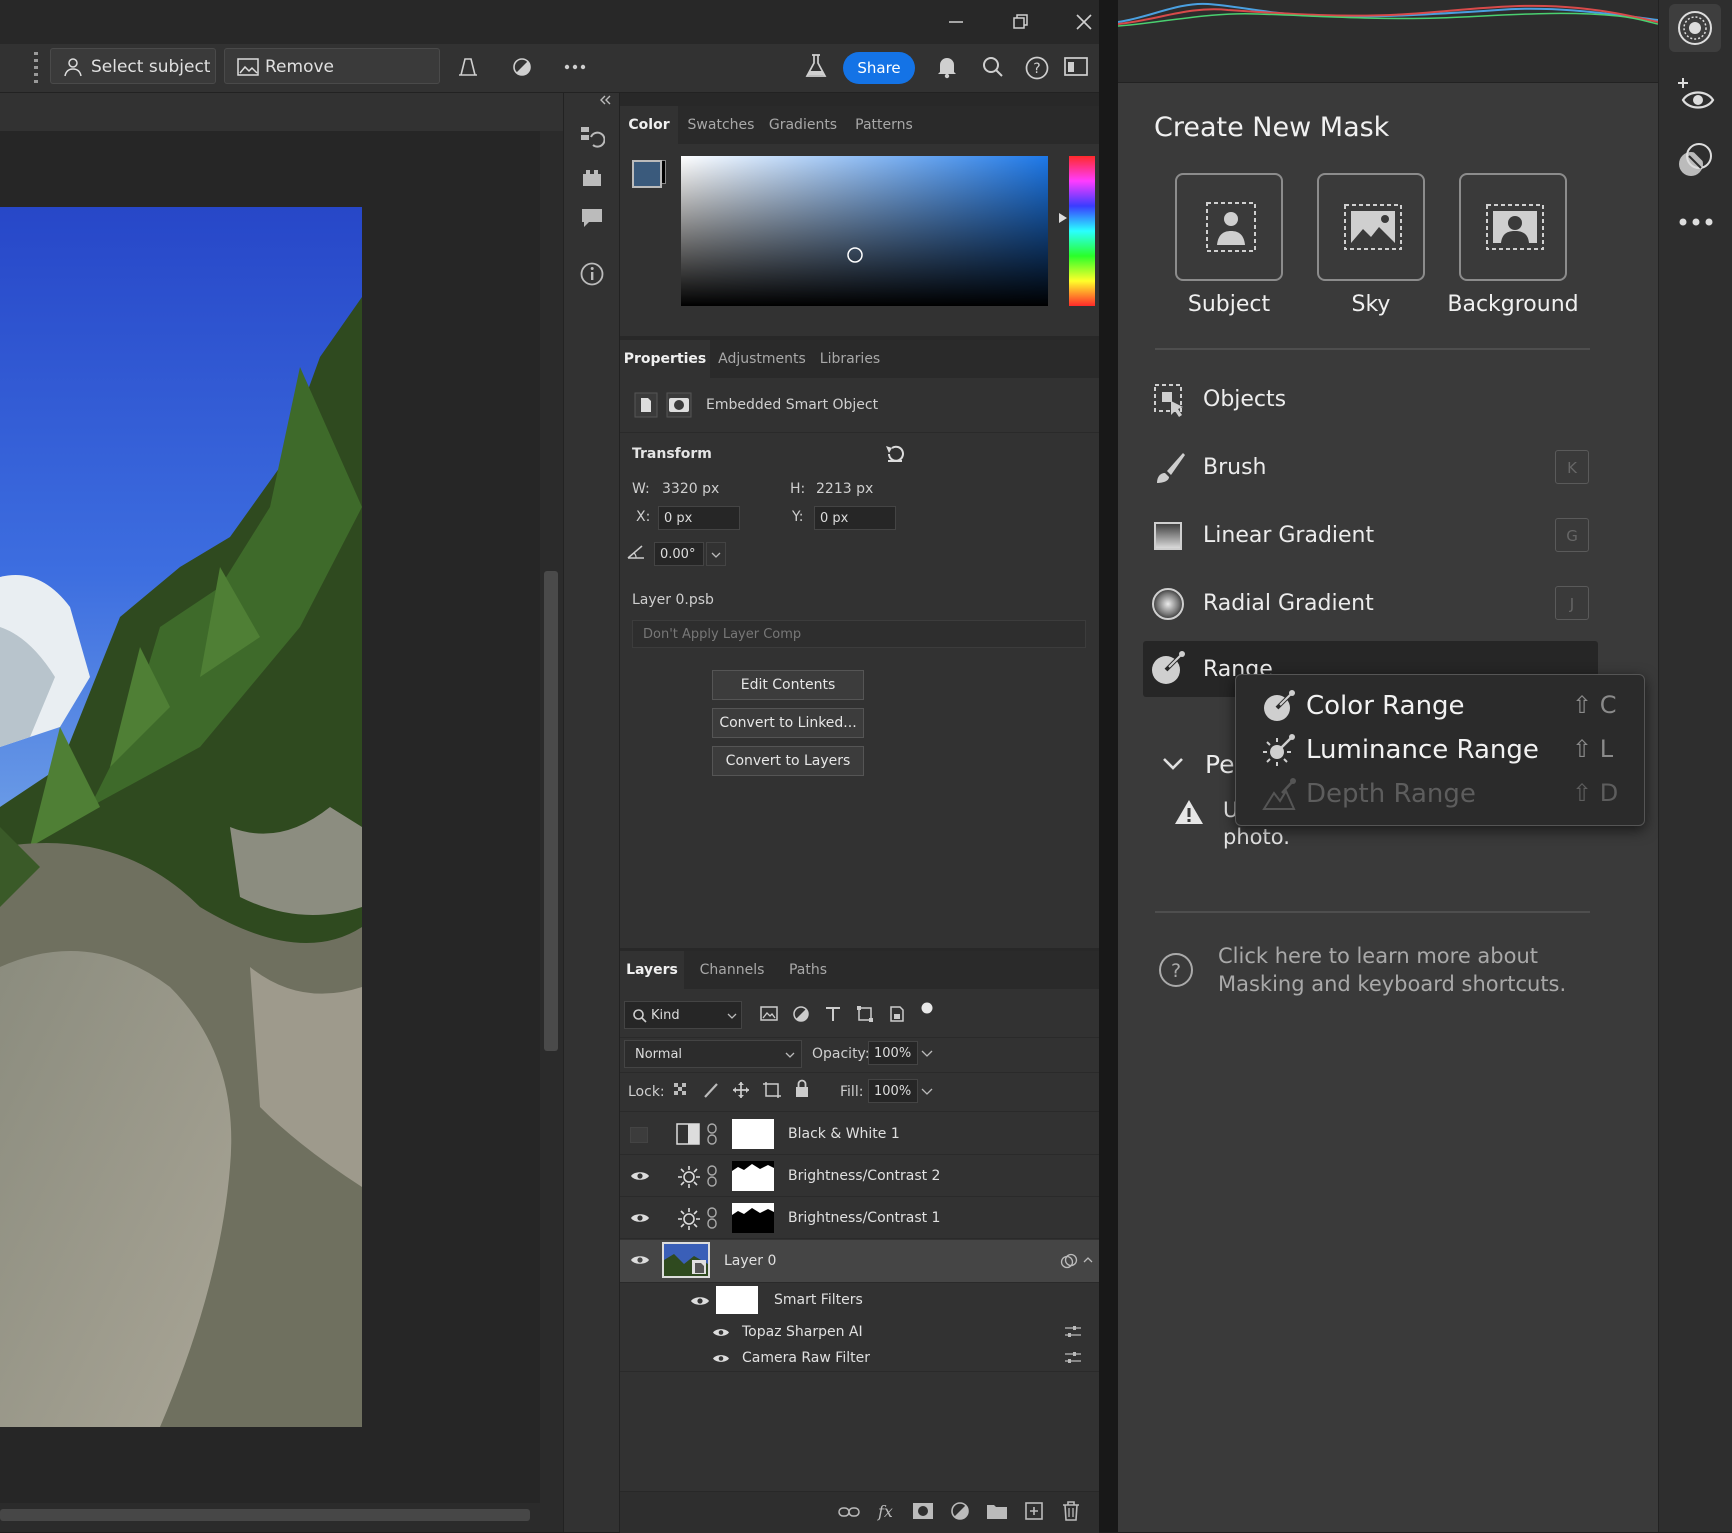 This screenshot has height=1533, width=1732. I want to click on tab-swatches: Swatches, so click(721, 125).